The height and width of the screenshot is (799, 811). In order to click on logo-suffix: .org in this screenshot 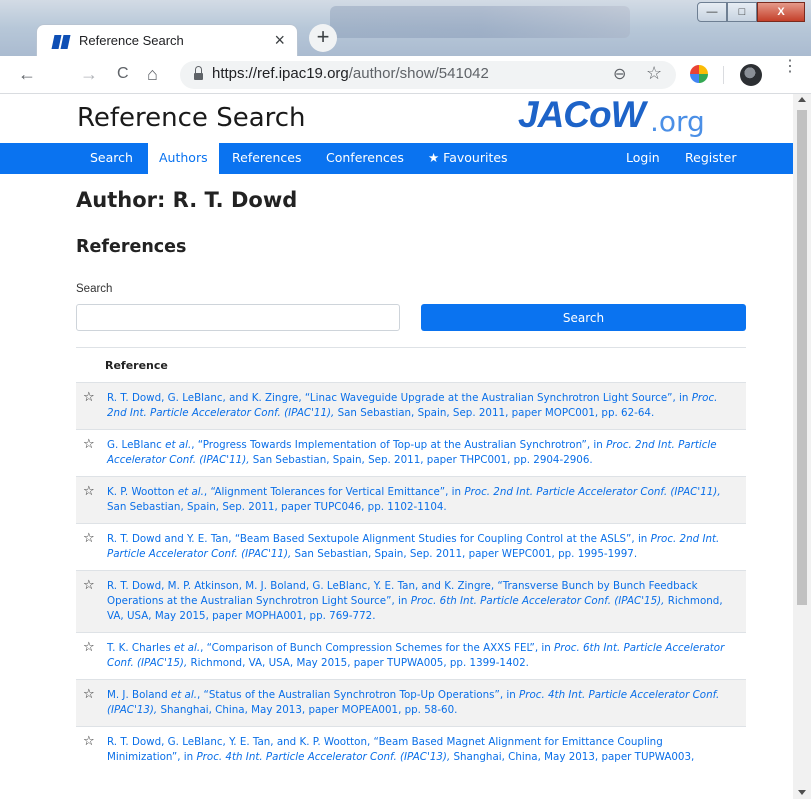, I will do `click(677, 121)`.